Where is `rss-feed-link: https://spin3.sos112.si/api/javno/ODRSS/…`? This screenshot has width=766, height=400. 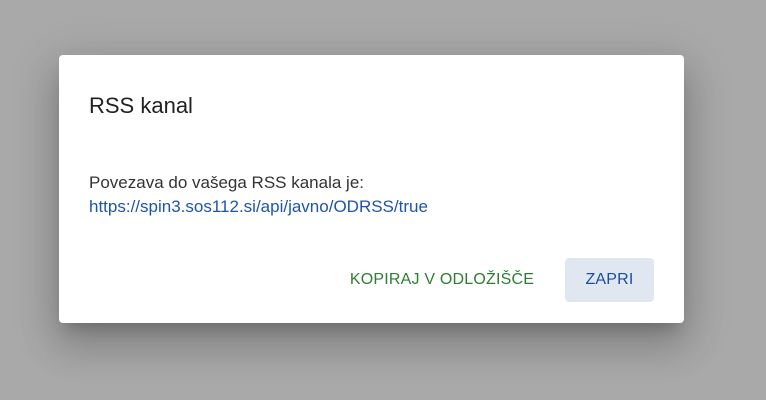 rss-feed-link: https://spin3.sos112.si/api/javno/ODRSS/… is located at coordinates (258, 207).